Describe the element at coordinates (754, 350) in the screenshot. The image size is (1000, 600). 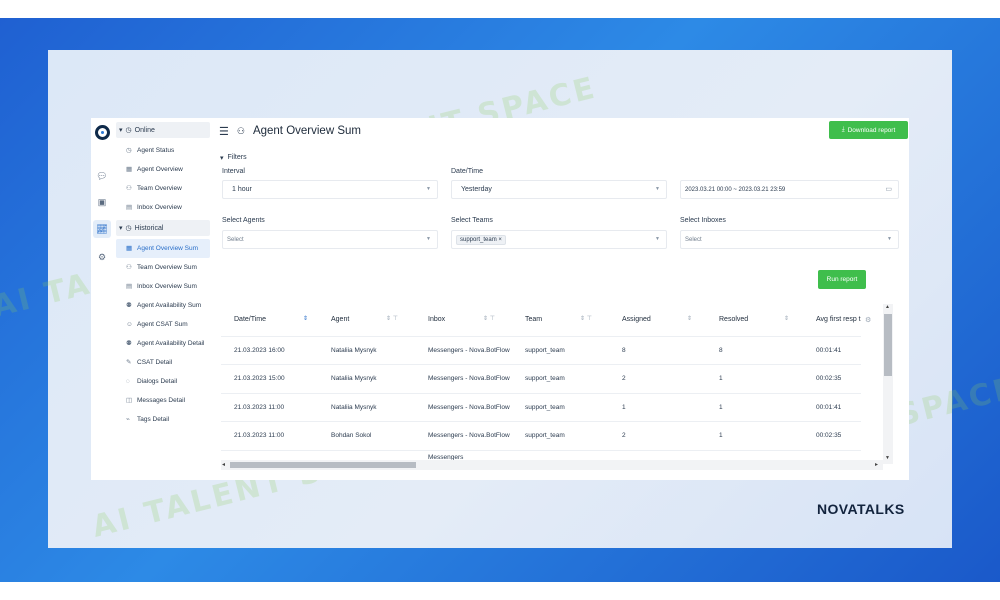
I see `cell-resolved: 8` at that location.